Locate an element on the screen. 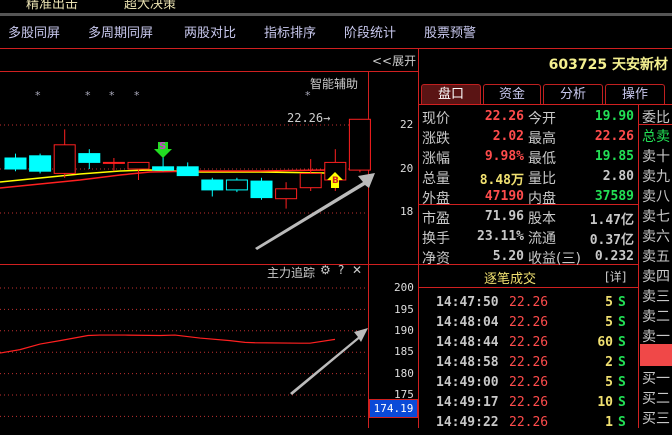 Image resolution: width=672 pixels, height=435 pixels. trade-row: 14:48:58 22.26 2 S is located at coordinates (528, 365).